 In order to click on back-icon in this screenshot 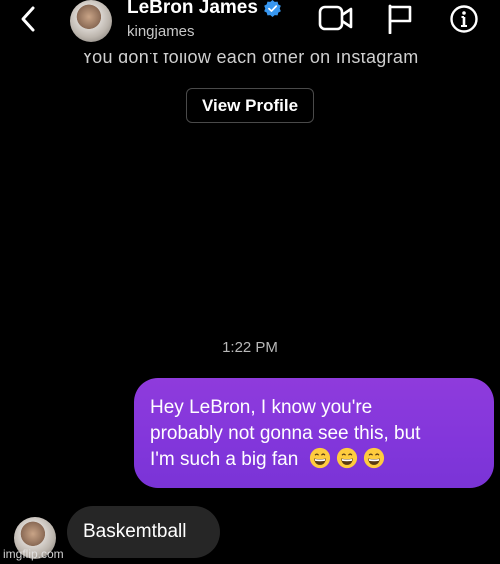, I will do `click(29, 19)`.